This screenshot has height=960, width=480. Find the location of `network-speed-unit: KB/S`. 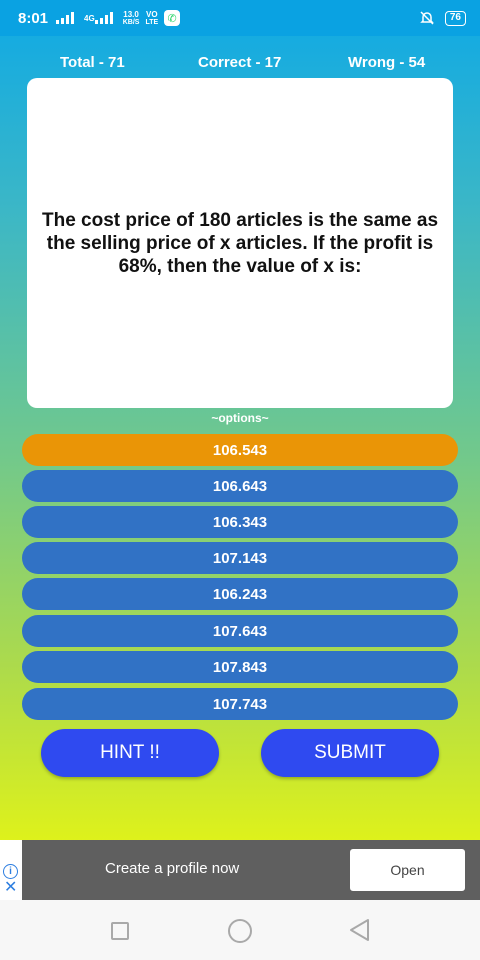

network-speed-unit: KB/S is located at coordinates (131, 22).